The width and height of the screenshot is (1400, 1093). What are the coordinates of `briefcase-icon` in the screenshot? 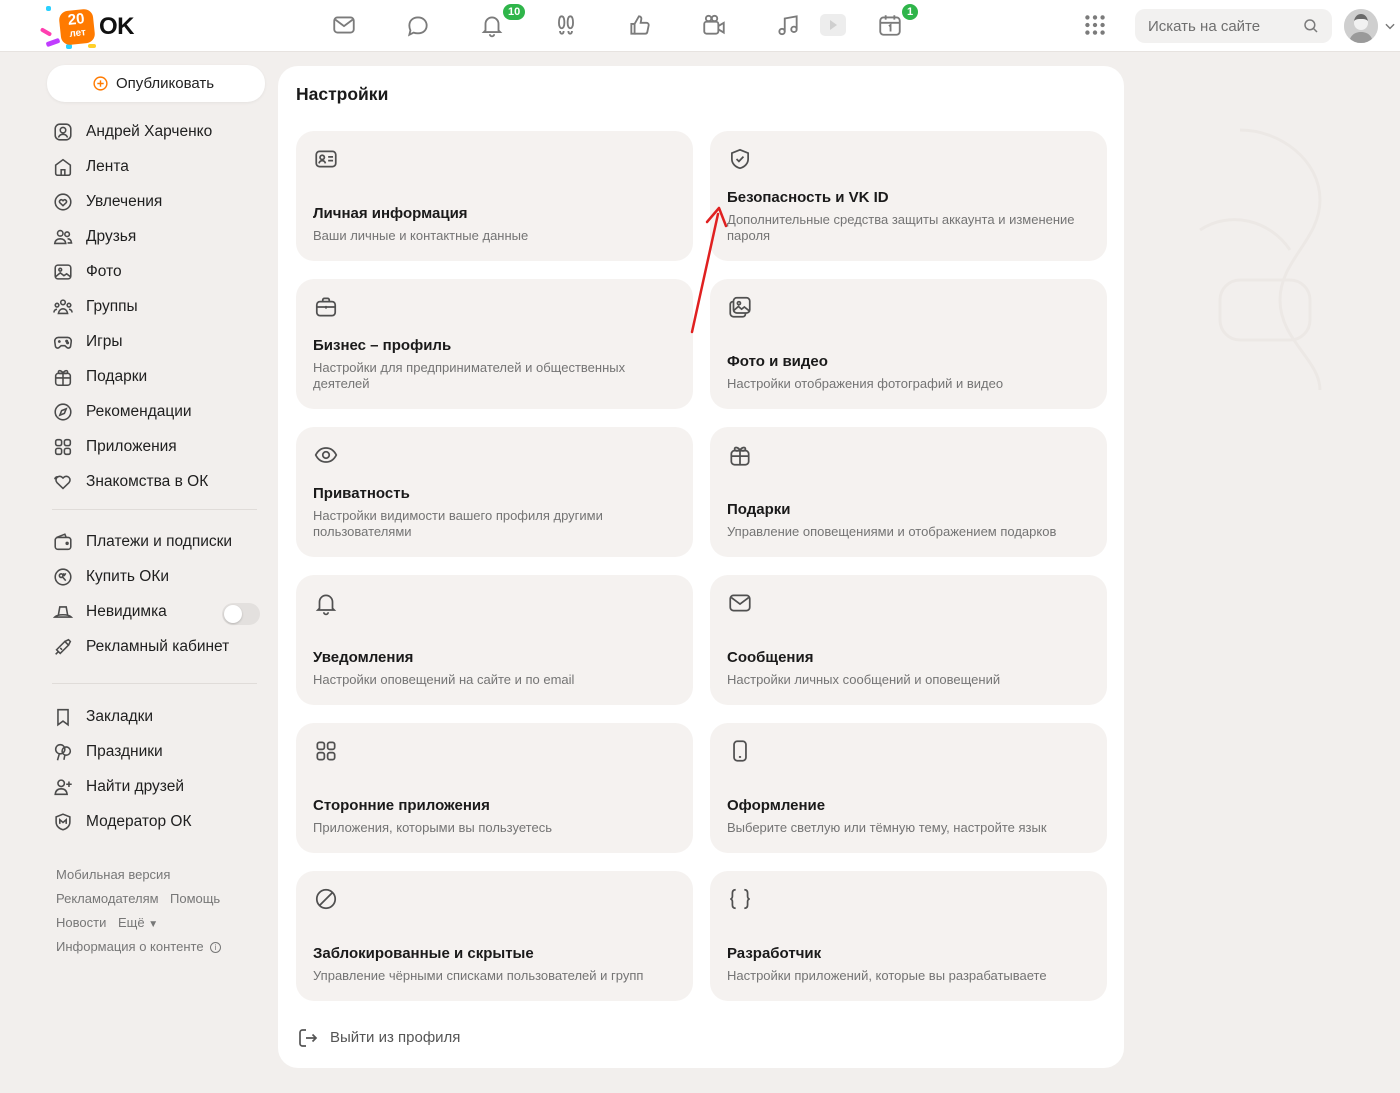 It's located at (326, 307).